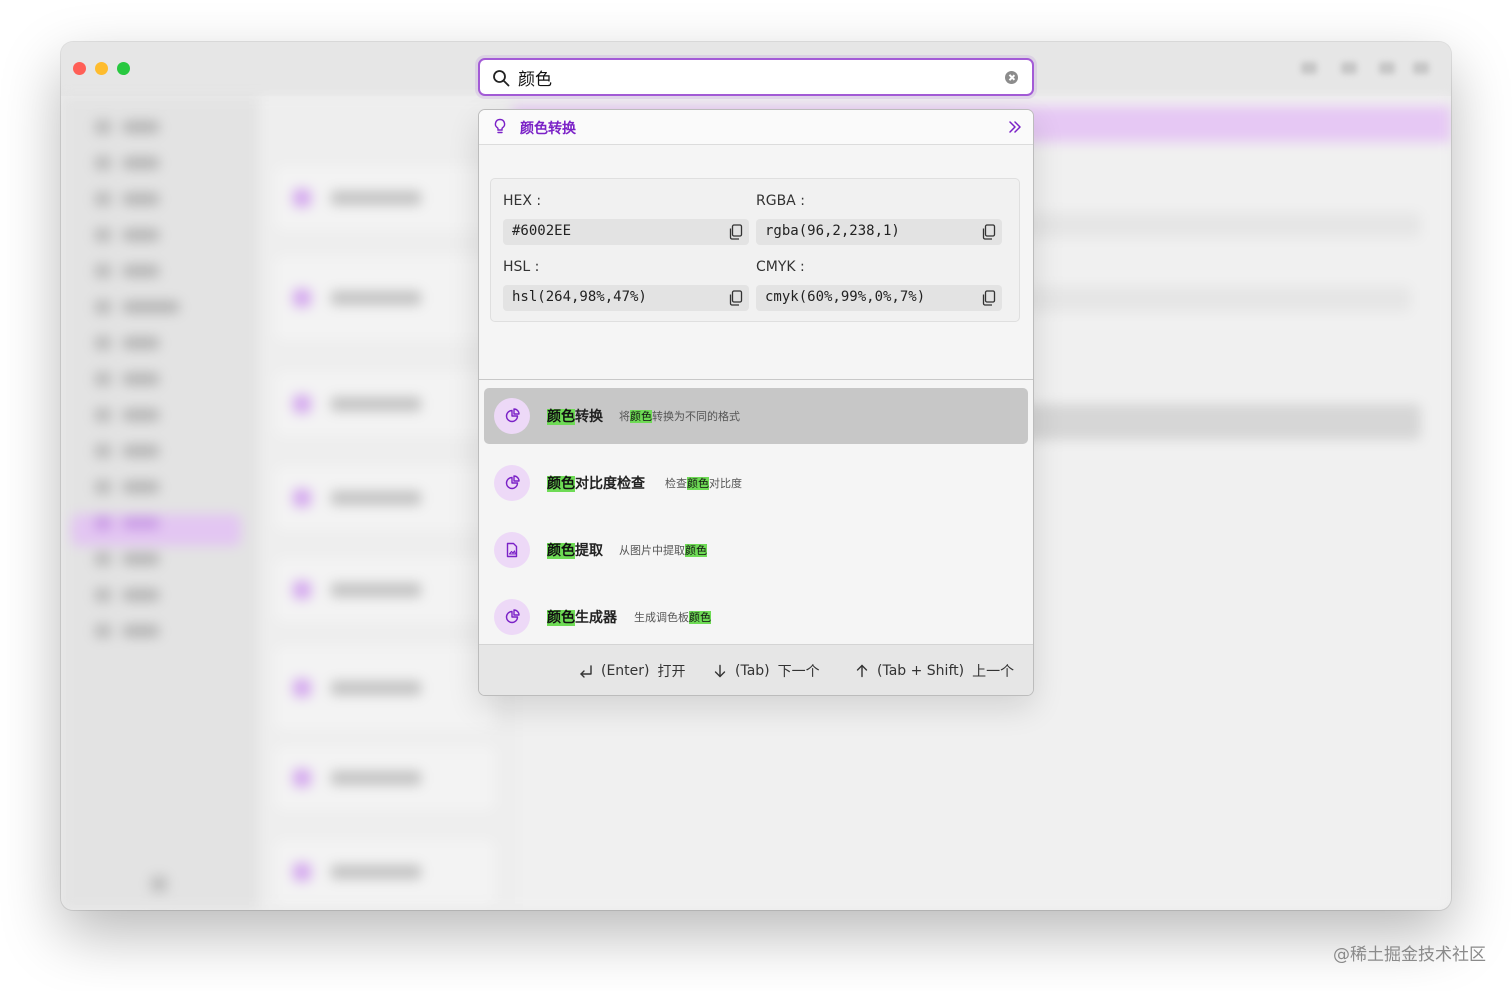 This screenshot has width=1512, height=991. I want to click on desc-text: 从图片中提取, so click(652, 550).